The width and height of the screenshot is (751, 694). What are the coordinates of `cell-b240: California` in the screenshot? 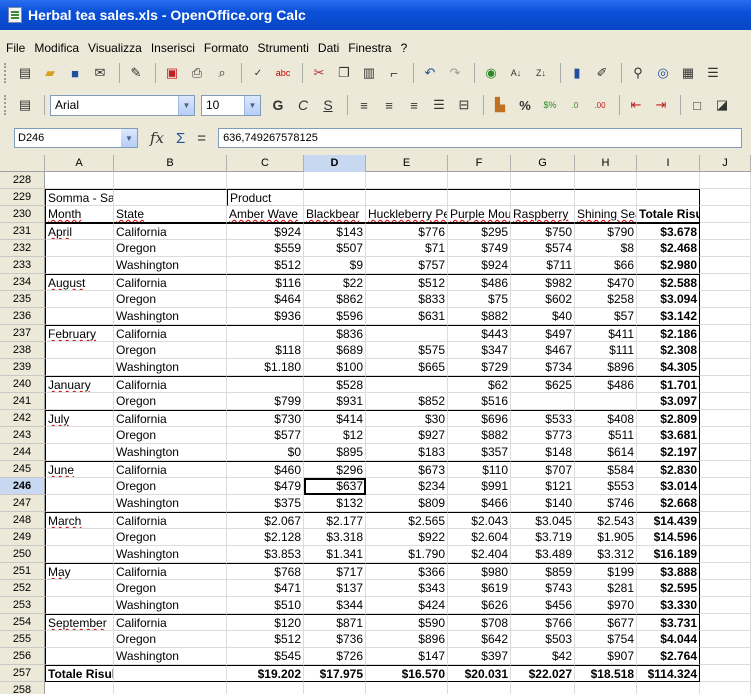 It's located at (170, 384).